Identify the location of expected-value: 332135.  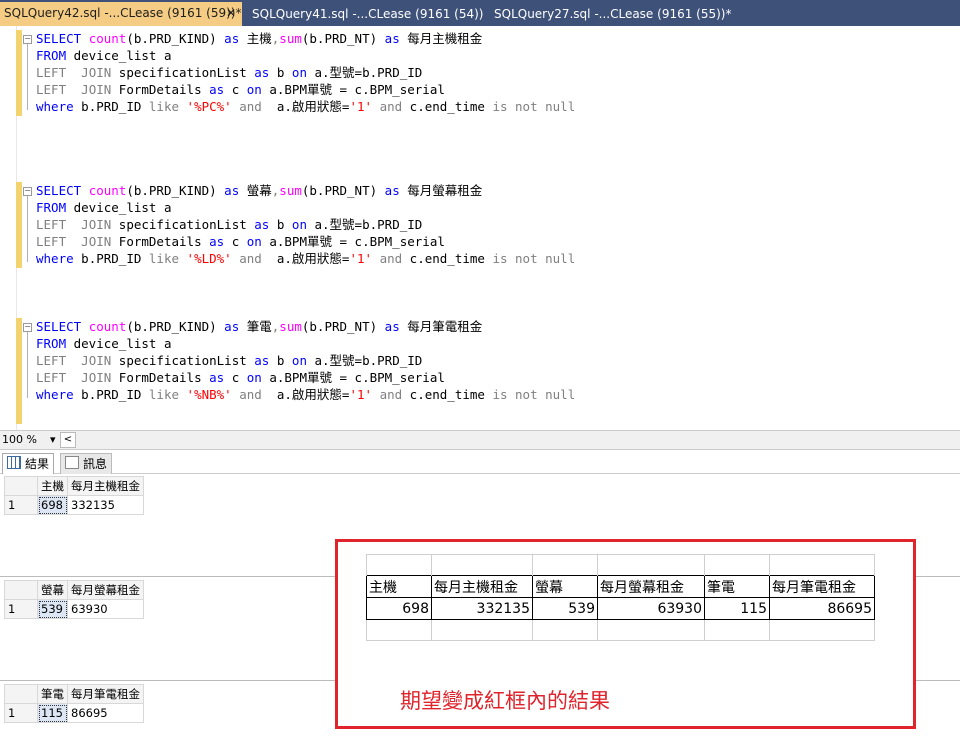
(482, 608).